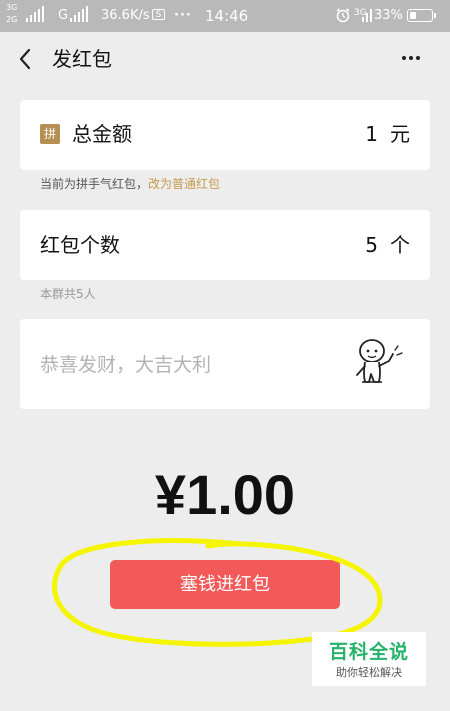 Image resolution: width=450 pixels, height=711 pixels. Describe the element at coordinates (125, 365) in the screenshot. I see `greeting-input: 恭喜发财，大吉大利` at that location.